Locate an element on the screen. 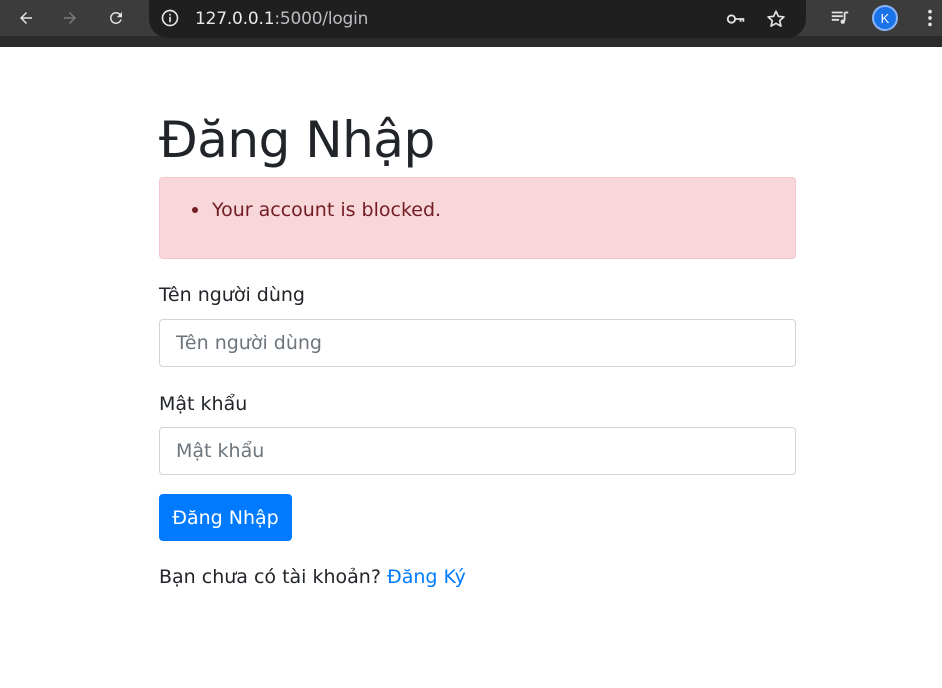 This screenshot has height=688, width=942. password-key-icon is located at coordinates (735, 19).